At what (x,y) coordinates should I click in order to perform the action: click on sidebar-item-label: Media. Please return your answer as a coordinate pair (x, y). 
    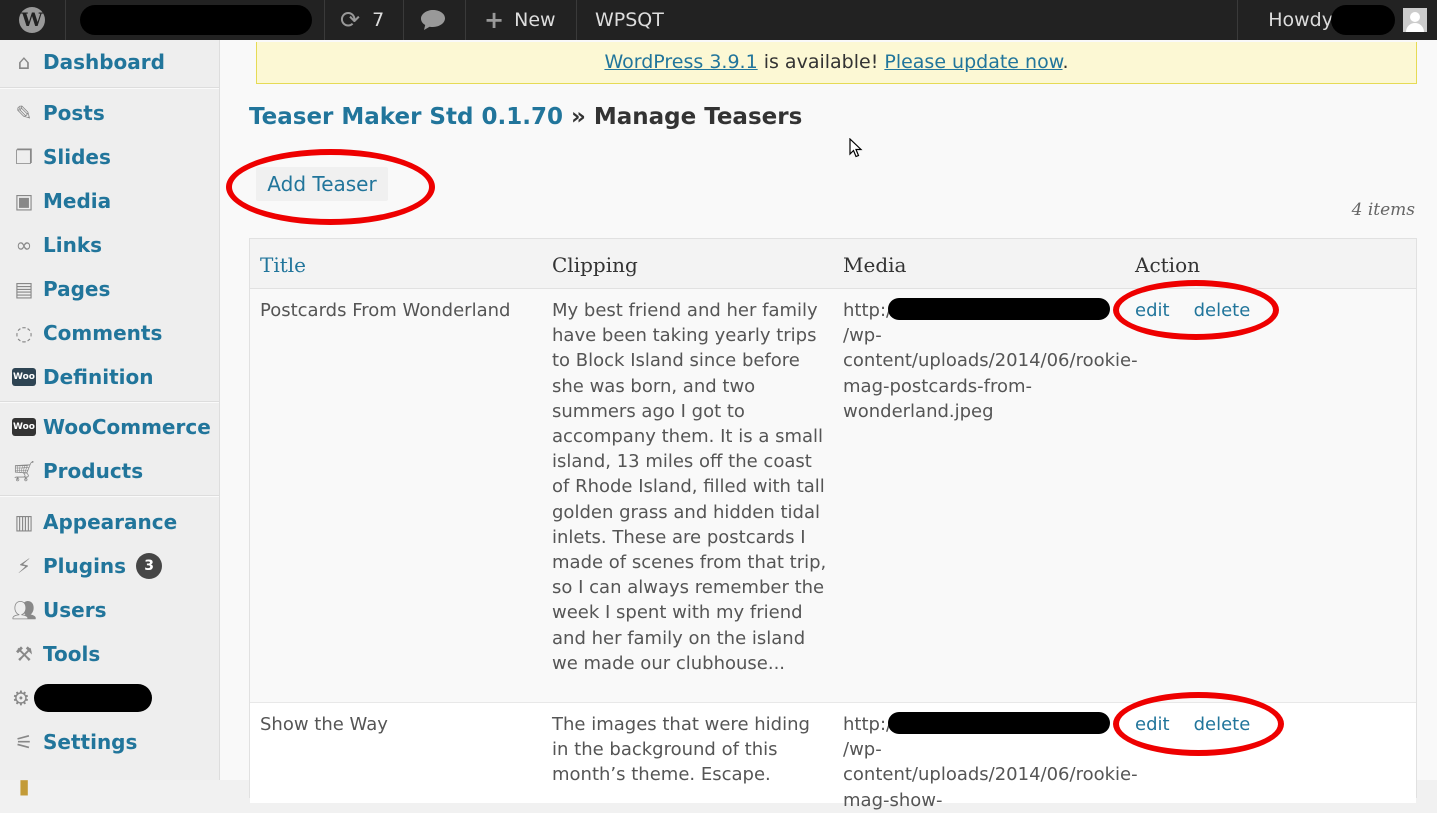
    Looking at the image, I should click on (77, 201).